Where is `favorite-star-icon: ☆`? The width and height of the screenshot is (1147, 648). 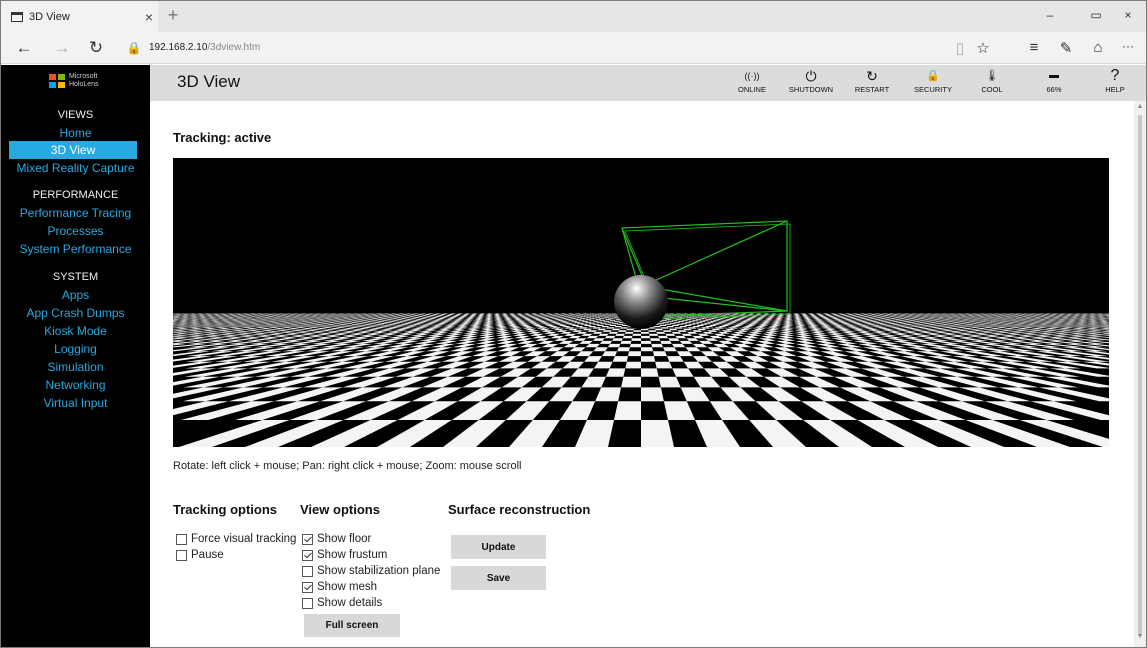 favorite-star-icon: ☆ is located at coordinates (983, 48).